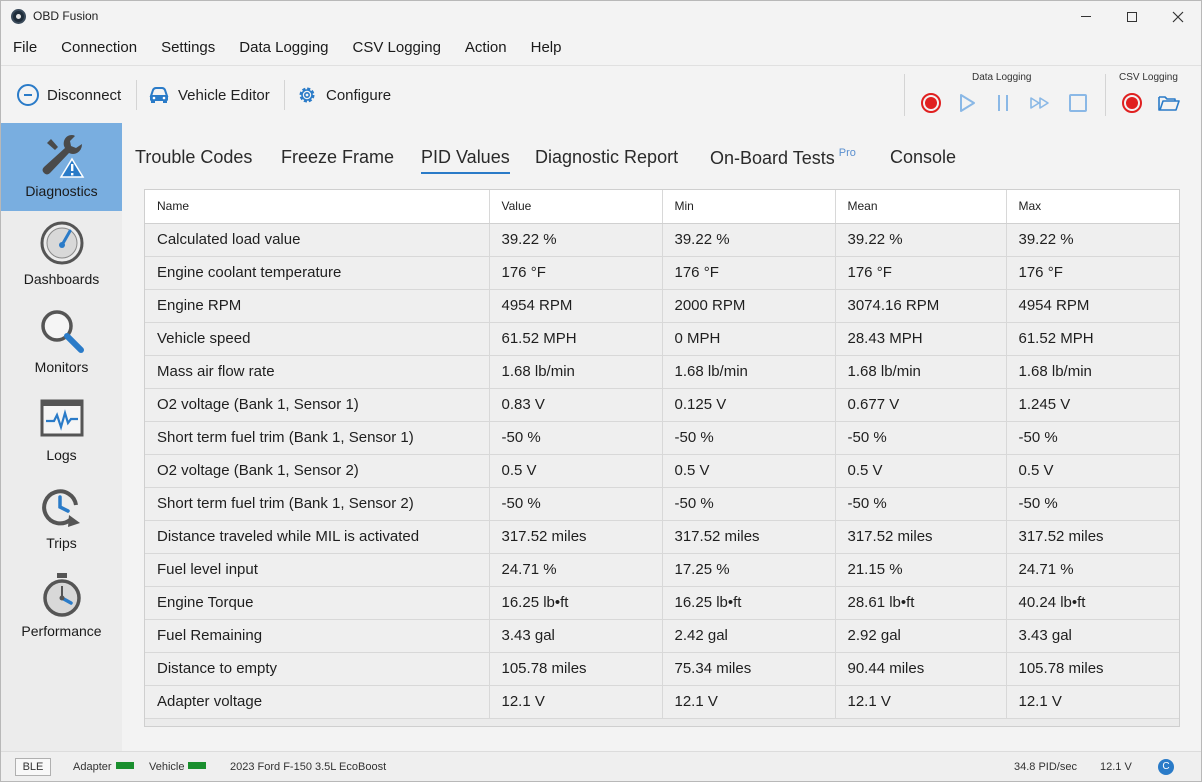 The width and height of the screenshot is (1202, 782). I want to click on cell-mean: 317.52 miles, so click(921, 537).